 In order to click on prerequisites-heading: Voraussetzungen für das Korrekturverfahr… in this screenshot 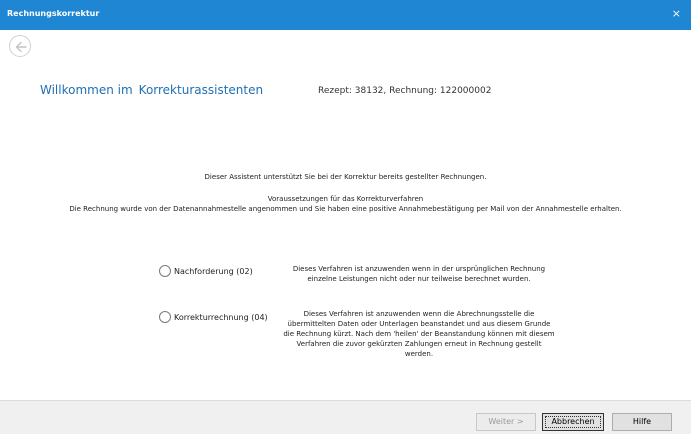, I will do `click(345, 199)`.